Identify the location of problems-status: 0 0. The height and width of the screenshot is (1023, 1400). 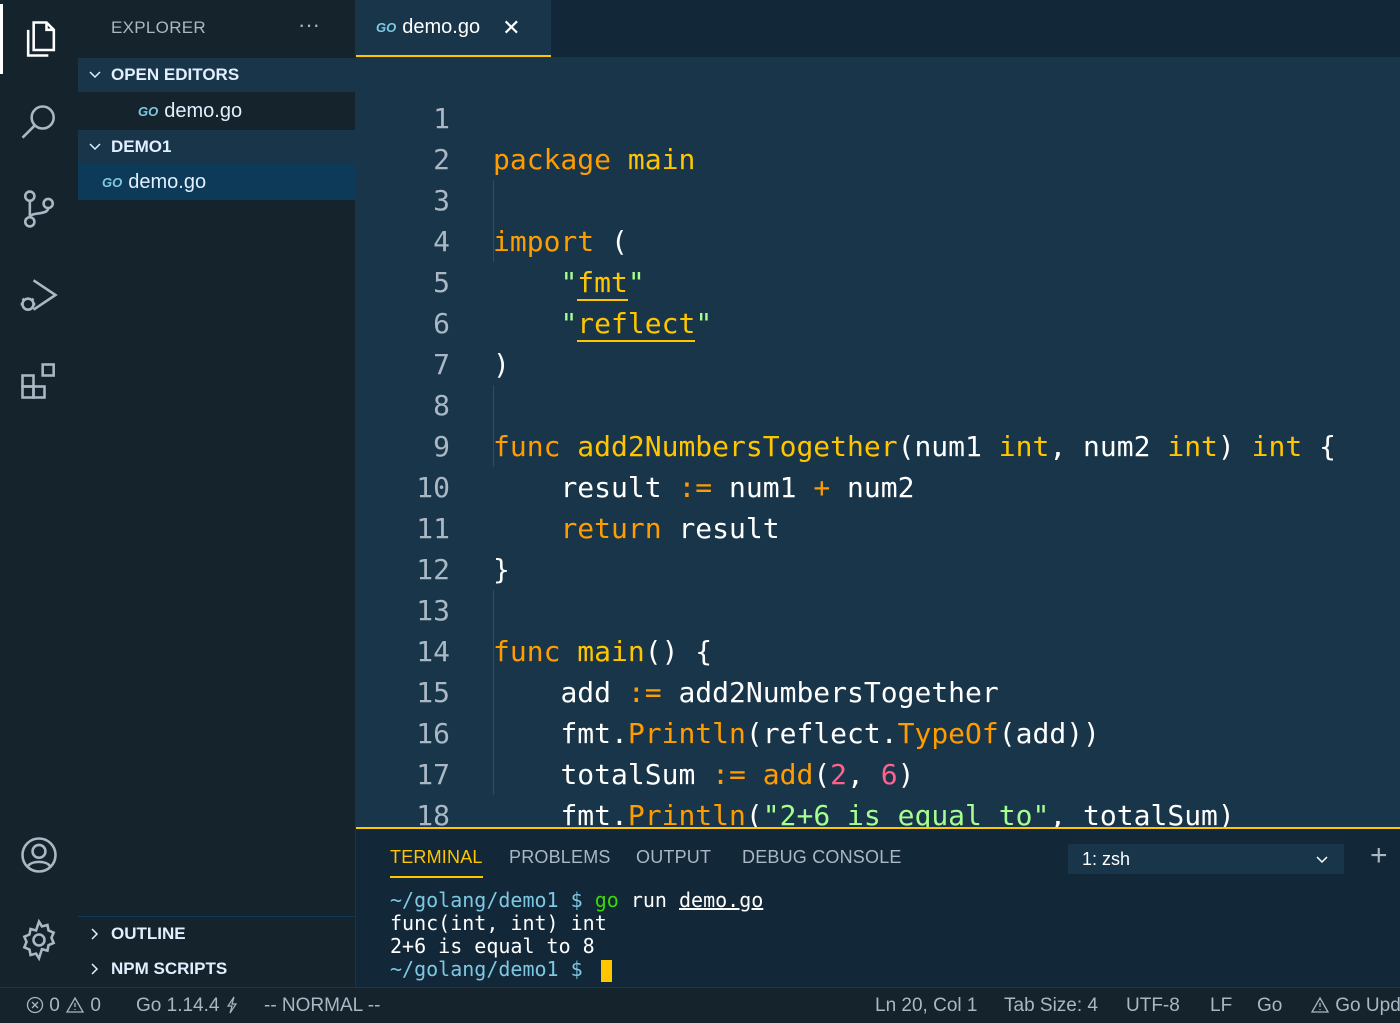
(63, 1006).